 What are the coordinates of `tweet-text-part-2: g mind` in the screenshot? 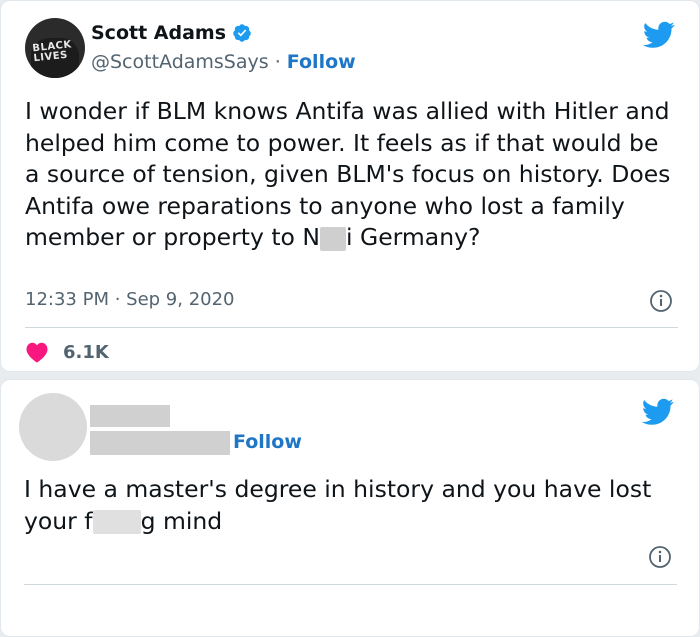 It's located at (181, 520).